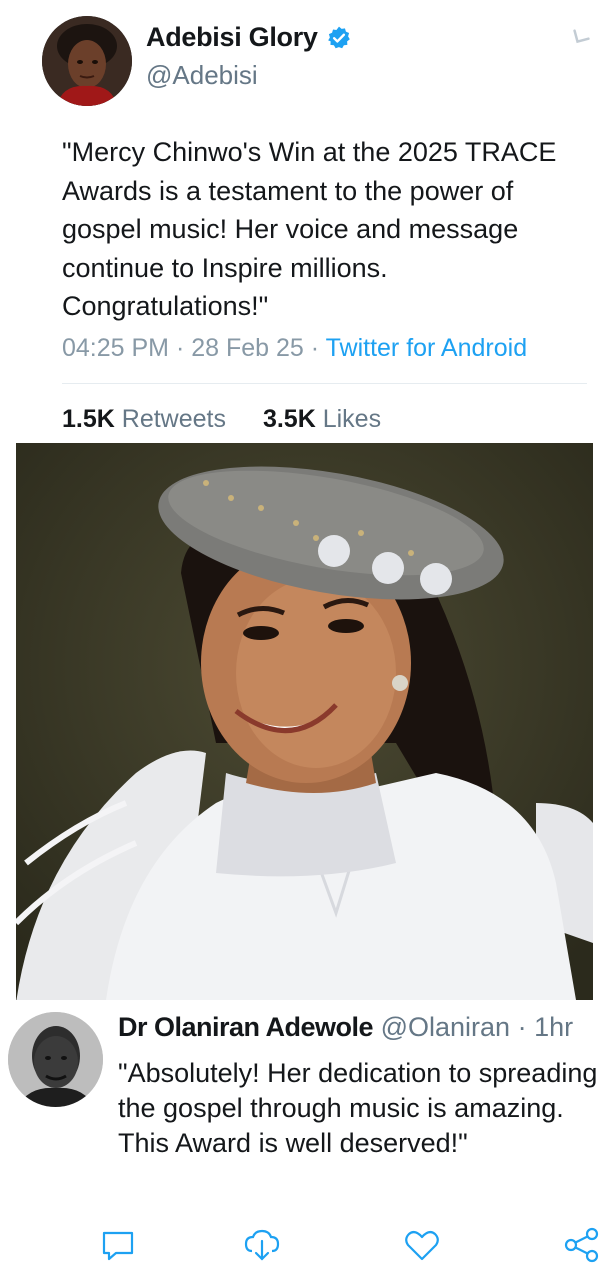 The image size is (615, 1280). I want to click on author-handle: @Adebisi, so click(202, 75).